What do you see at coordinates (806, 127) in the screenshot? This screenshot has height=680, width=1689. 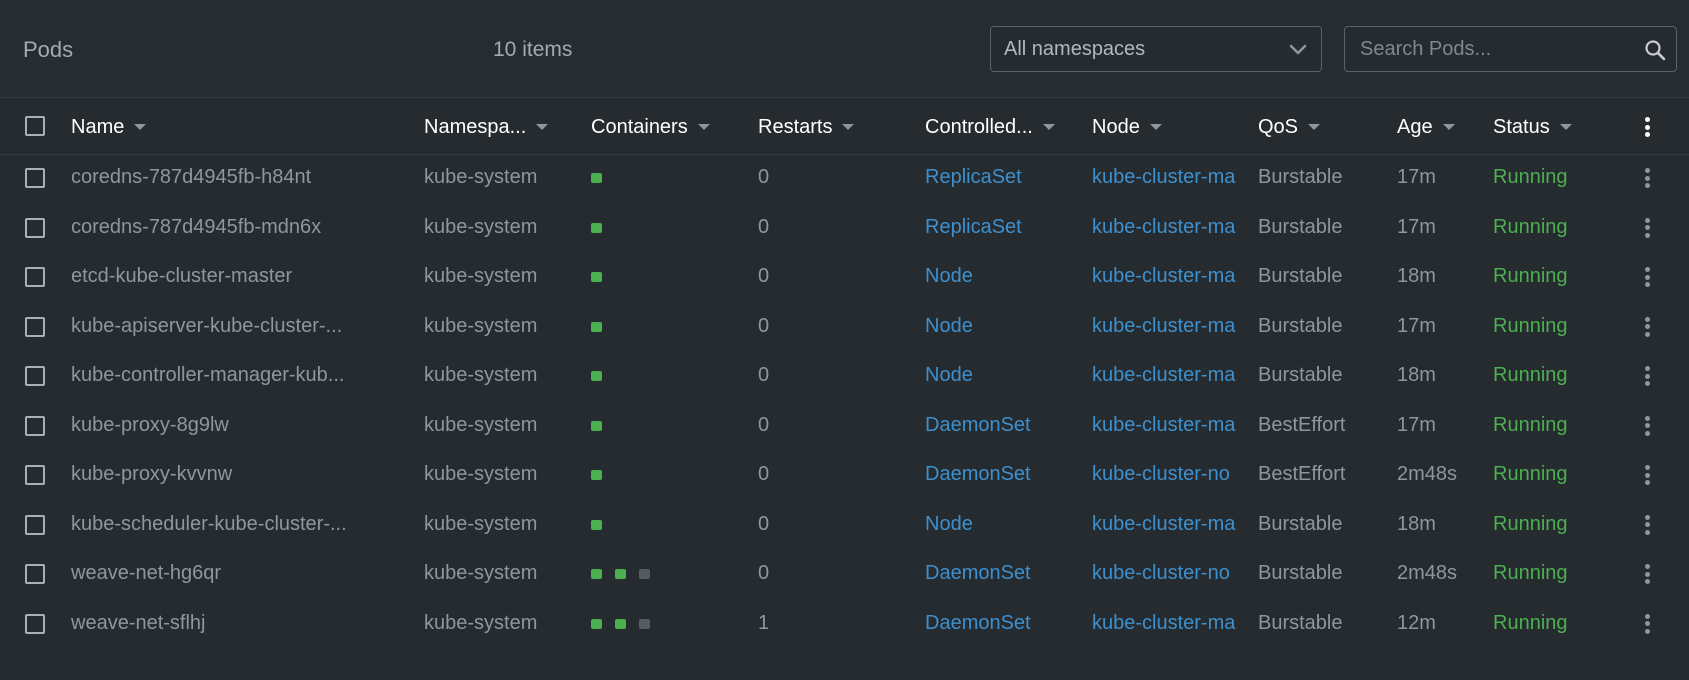 I see `column-header-restarts: Restarts` at bounding box center [806, 127].